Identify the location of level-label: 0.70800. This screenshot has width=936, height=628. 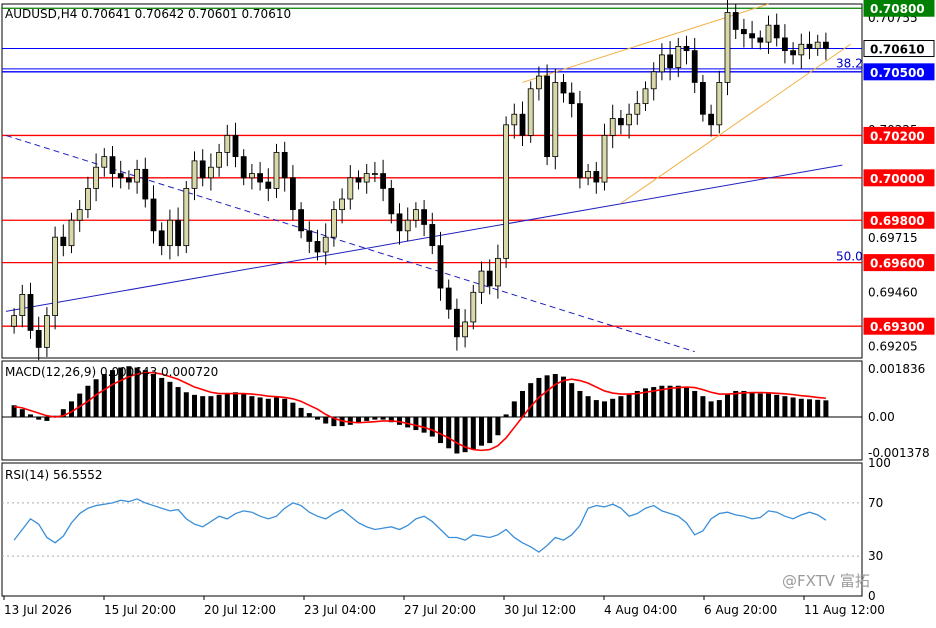
(897, 9).